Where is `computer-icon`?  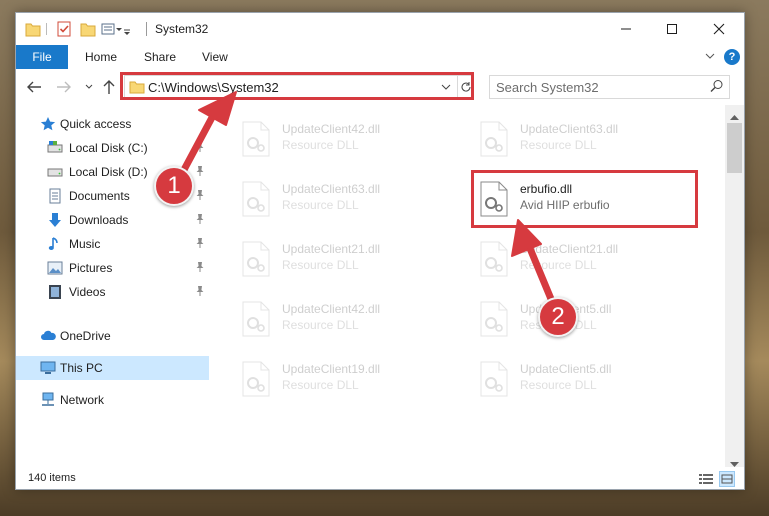
computer-icon is located at coordinates (48, 368).